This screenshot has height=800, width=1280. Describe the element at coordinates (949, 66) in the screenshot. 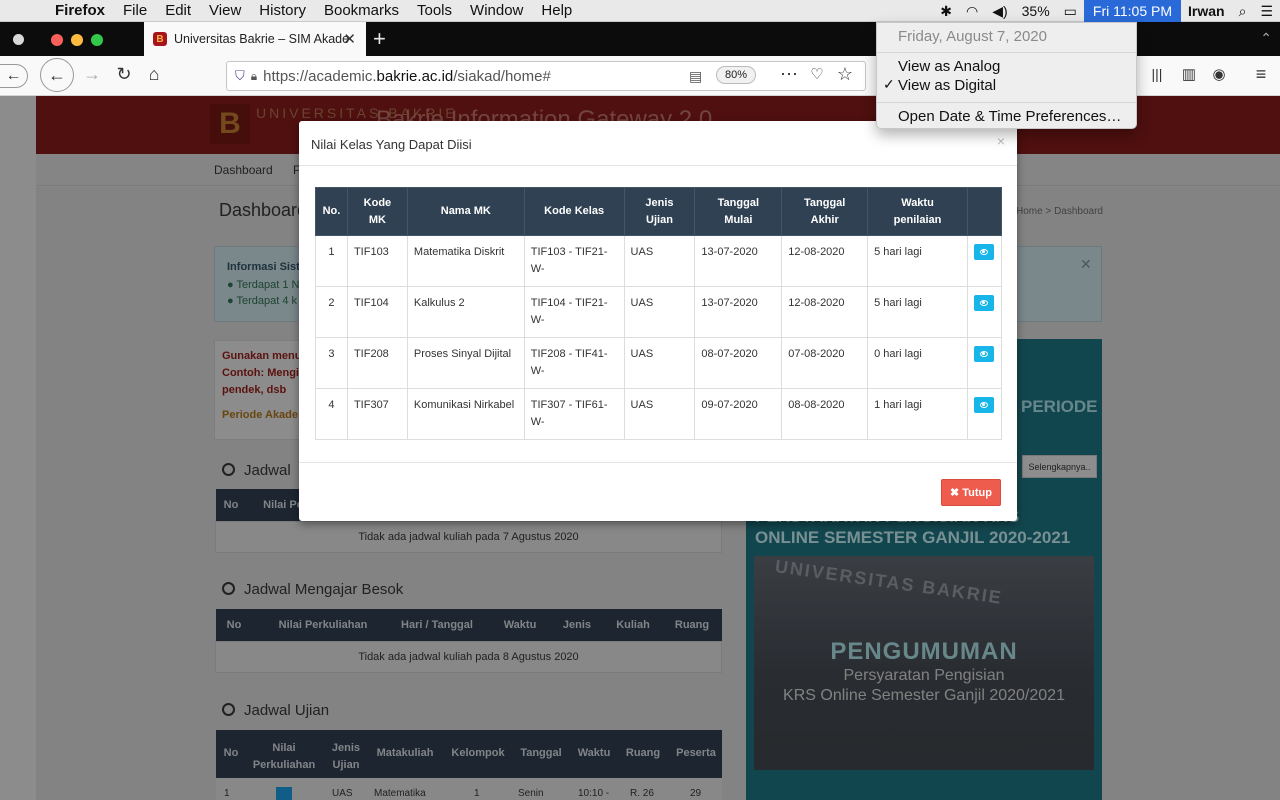

I see `view-as-analog-item: View as Analog` at that location.